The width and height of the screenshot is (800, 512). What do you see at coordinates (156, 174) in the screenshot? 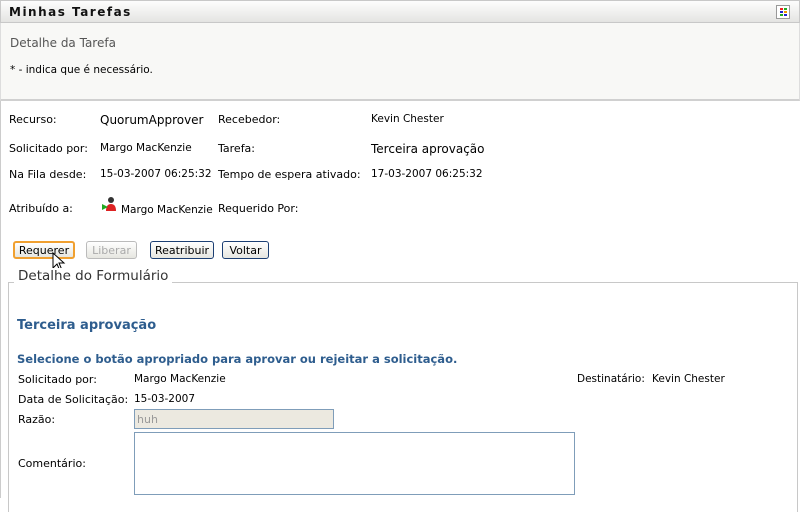
I see `fila-value: 15-03-2007 06:25:32` at bounding box center [156, 174].